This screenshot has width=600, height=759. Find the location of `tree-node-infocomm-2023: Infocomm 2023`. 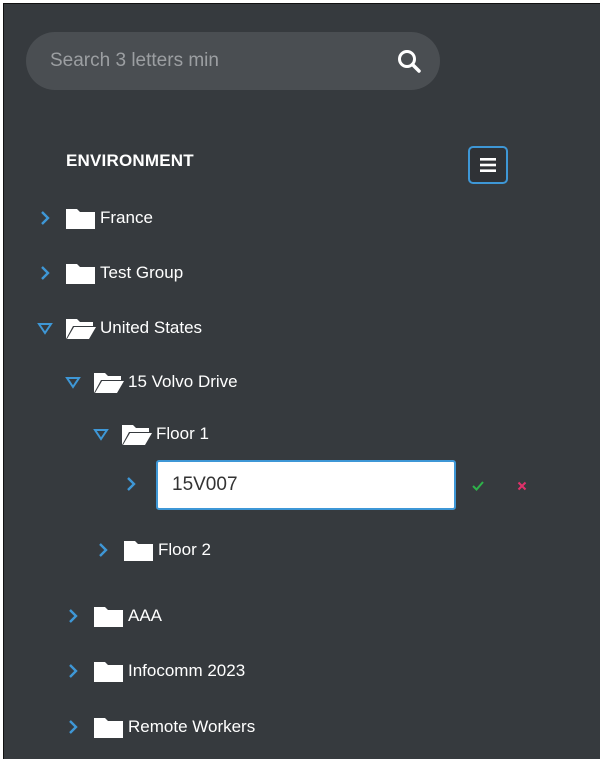

tree-node-infocomm-2023: Infocomm 2023 is located at coordinates (153, 671).